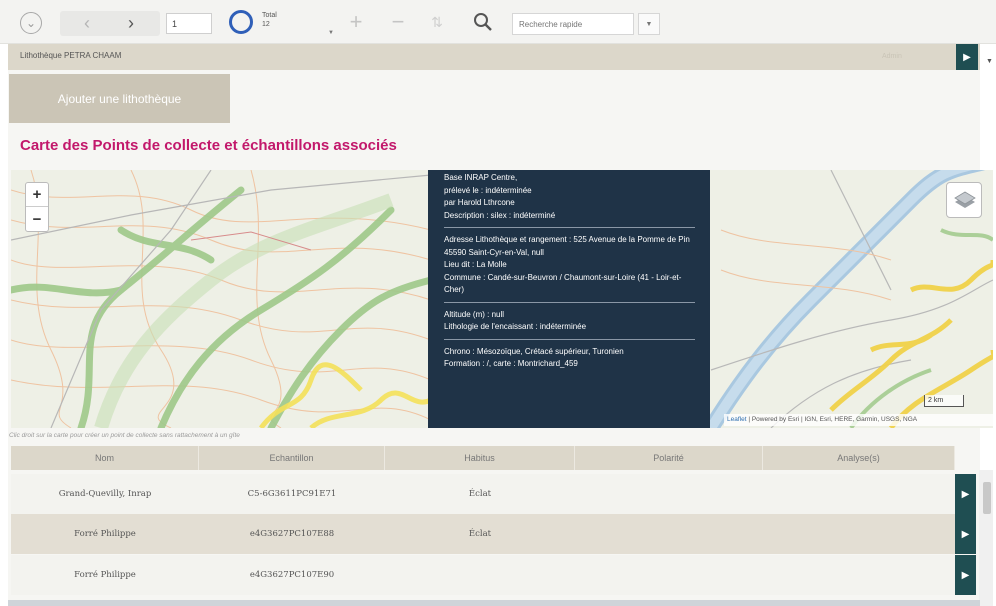 The width and height of the screenshot is (996, 606). What do you see at coordinates (892, 56) in the screenshot?
I see `role-badge: Admin` at bounding box center [892, 56].